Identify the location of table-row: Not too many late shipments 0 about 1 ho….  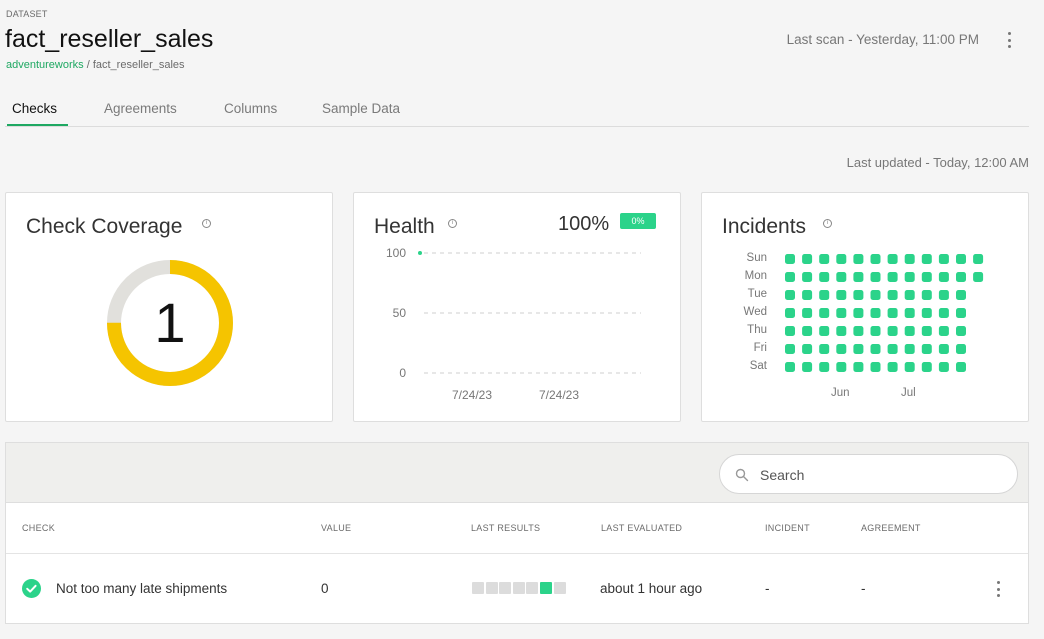
(517, 589).